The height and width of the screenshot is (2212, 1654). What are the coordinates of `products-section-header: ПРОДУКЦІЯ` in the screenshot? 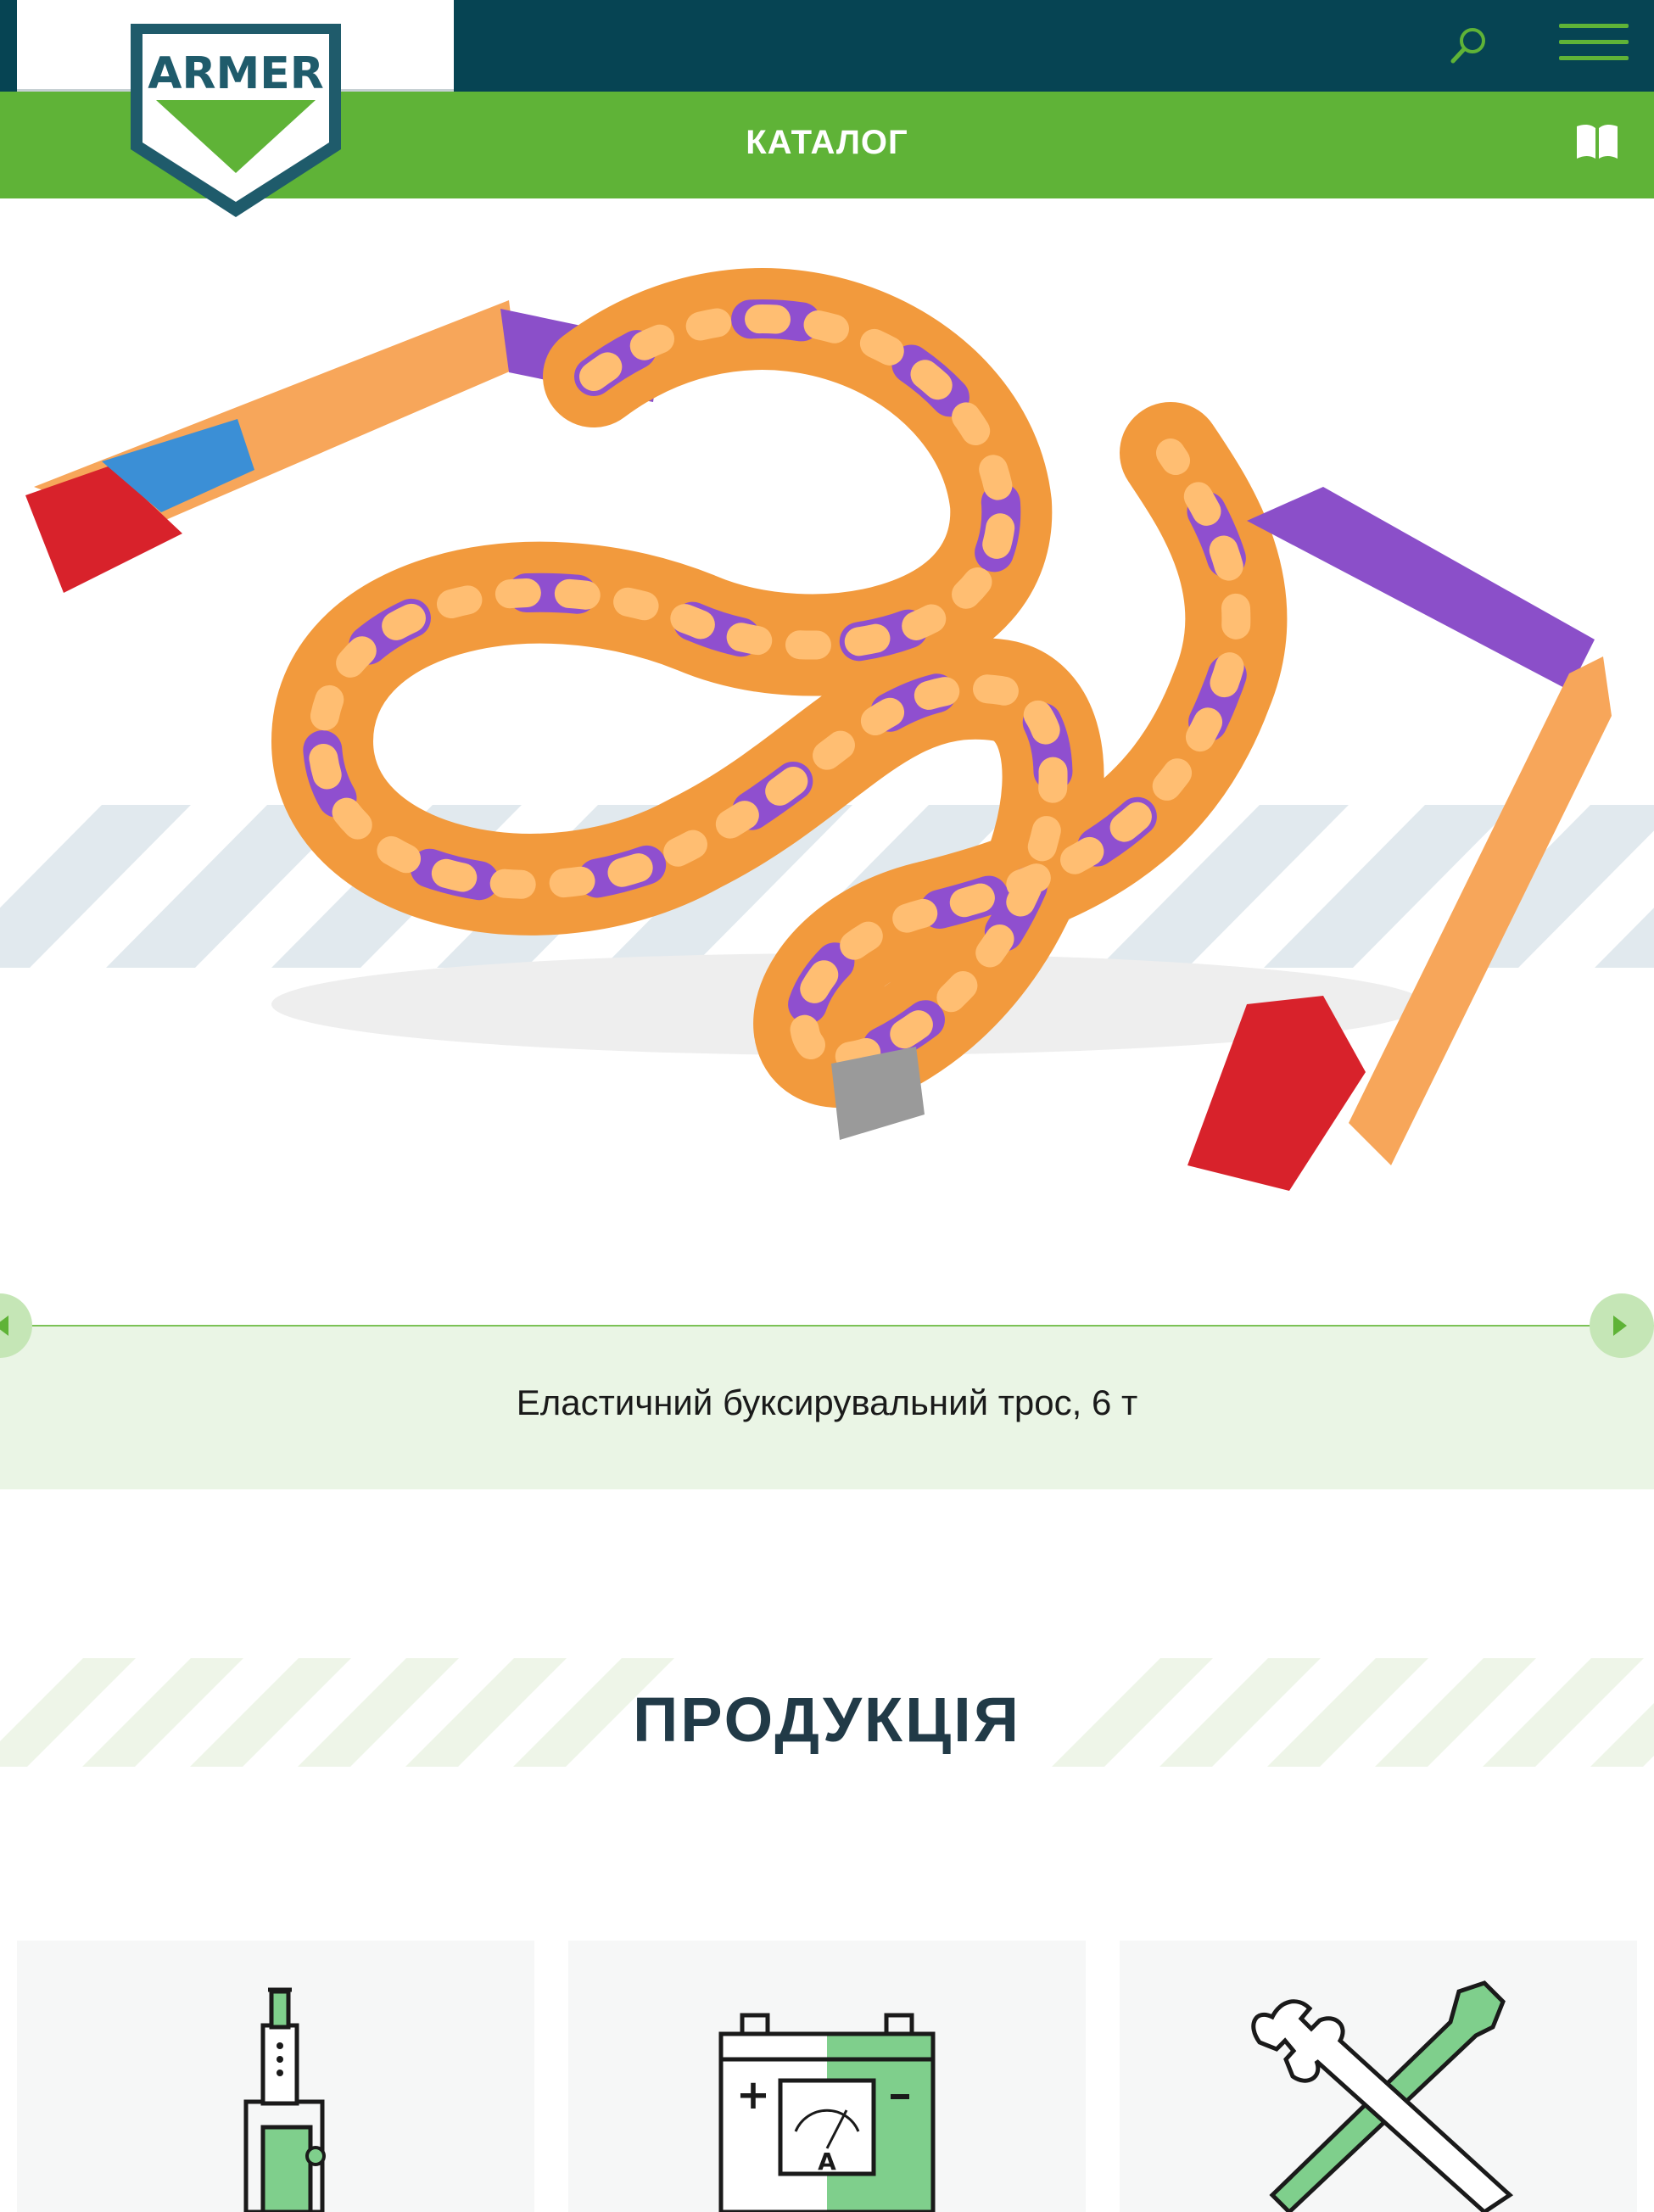 It's located at (827, 1712).